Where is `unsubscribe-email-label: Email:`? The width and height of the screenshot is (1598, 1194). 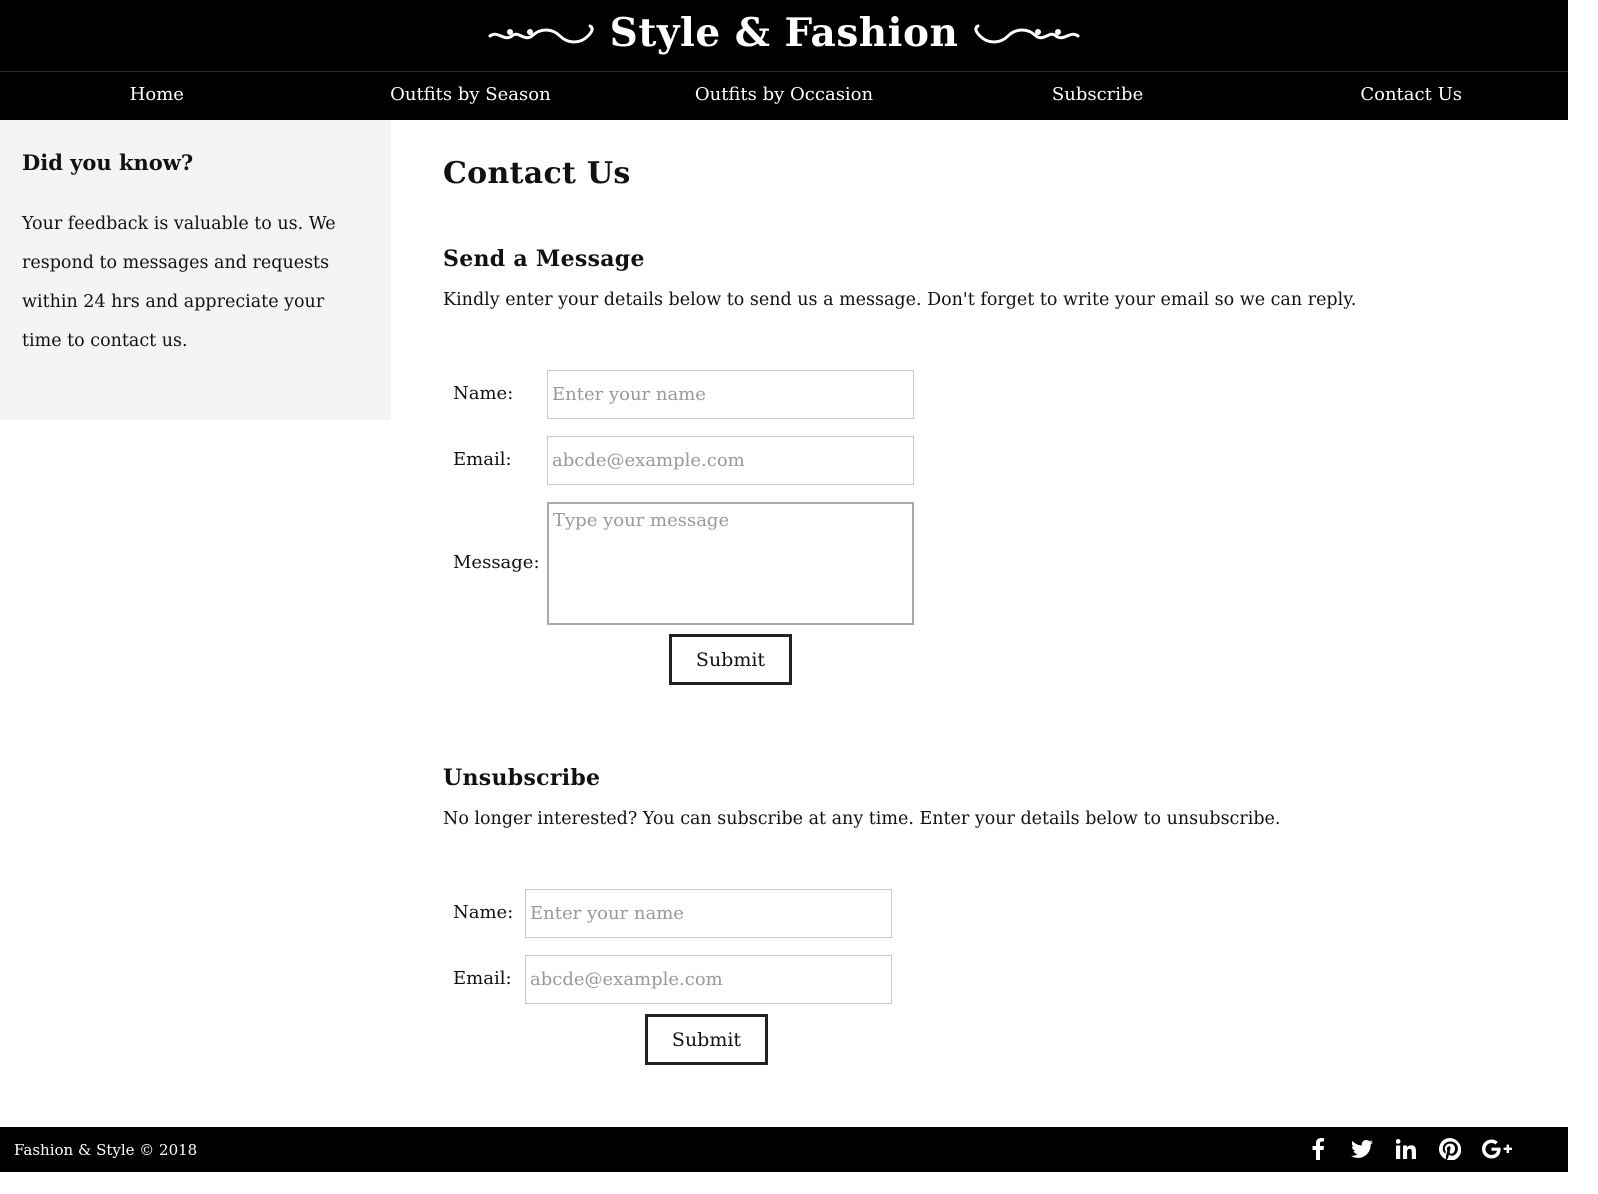
unsubscribe-email-label: Email: is located at coordinates (482, 978).